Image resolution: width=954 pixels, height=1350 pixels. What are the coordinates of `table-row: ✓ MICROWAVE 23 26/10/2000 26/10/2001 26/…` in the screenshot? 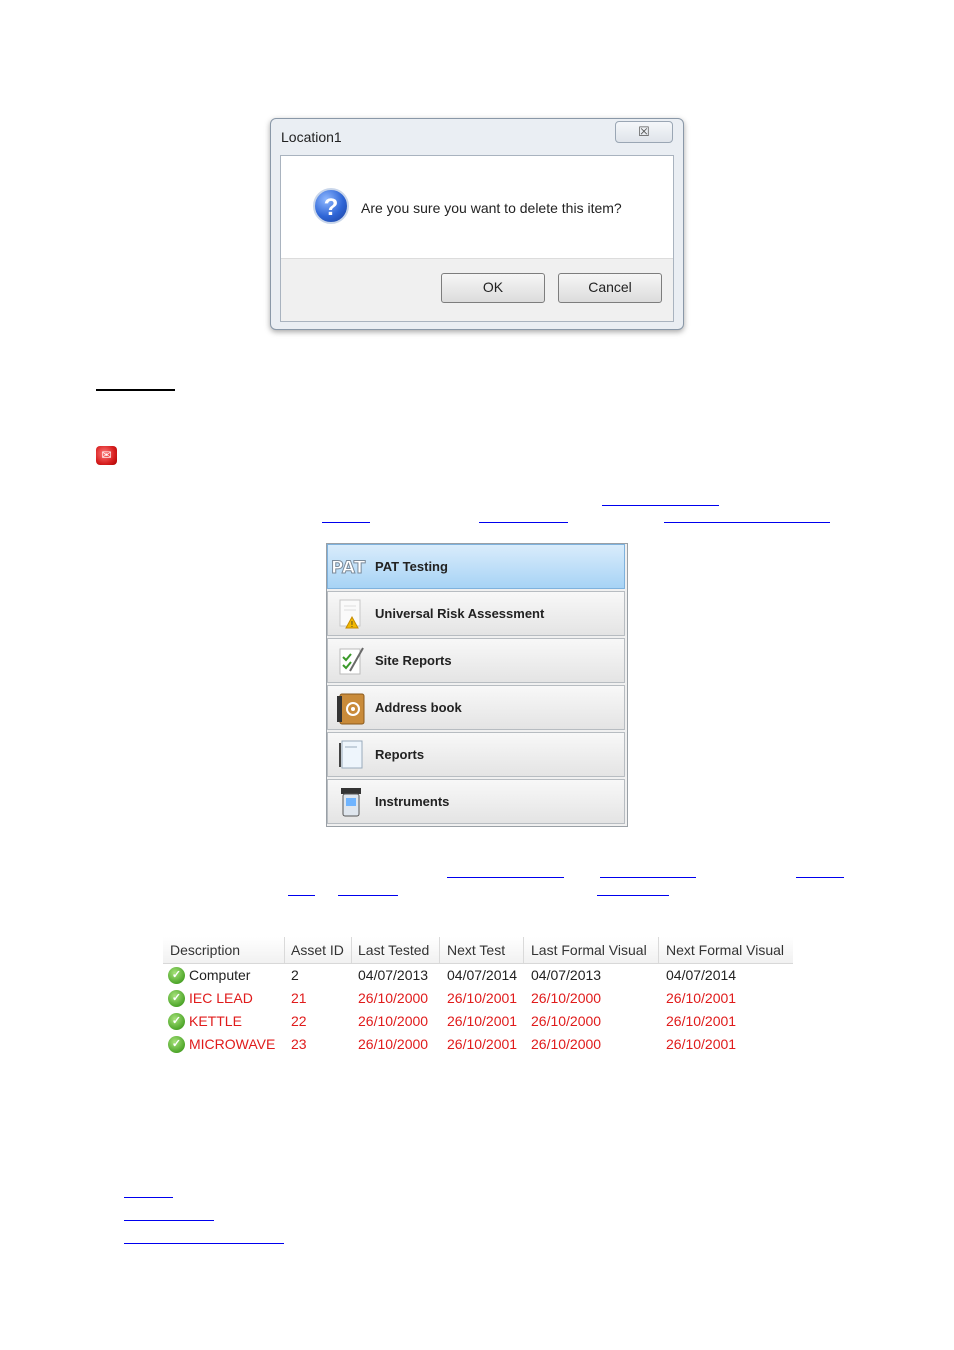 It's located at (478, 1044).